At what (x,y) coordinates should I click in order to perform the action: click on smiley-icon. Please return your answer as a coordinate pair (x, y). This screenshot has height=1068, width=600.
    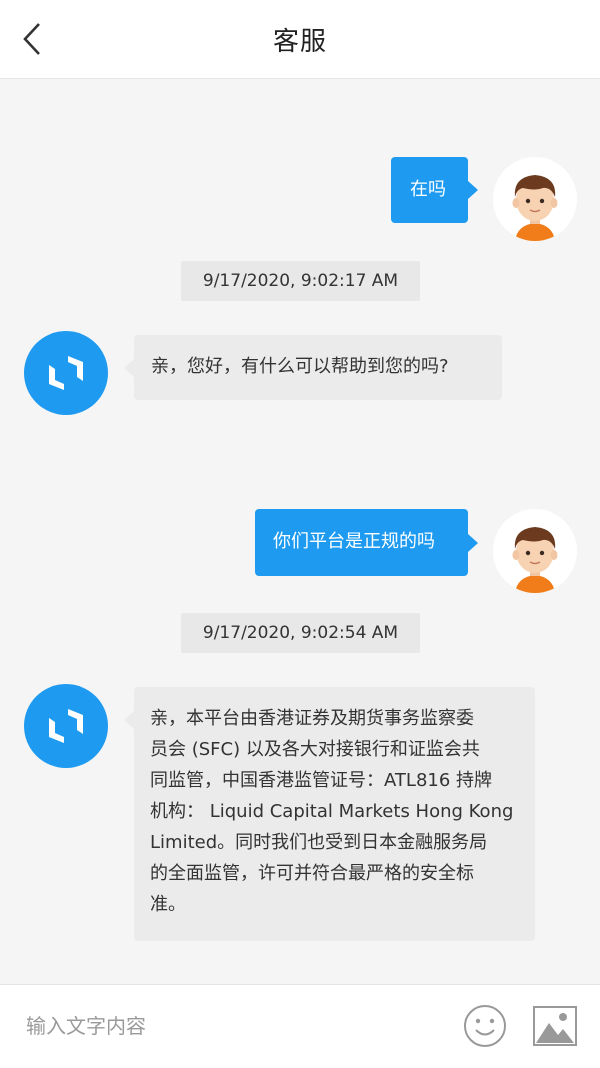
    Looking at the image, I should click on (485, 1026).